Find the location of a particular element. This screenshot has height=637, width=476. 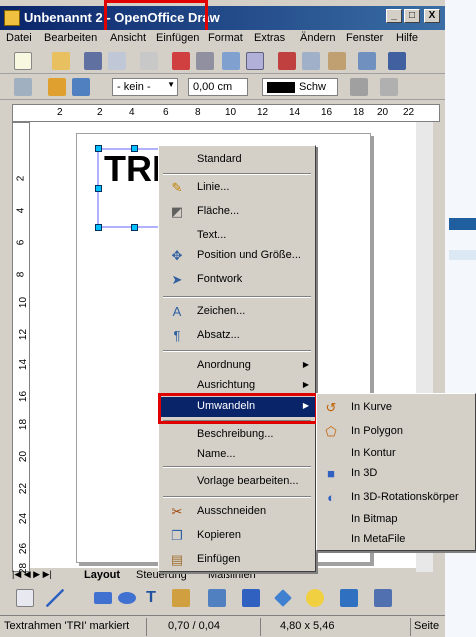

minimize-button: _ is located at coordinates (394, 16).